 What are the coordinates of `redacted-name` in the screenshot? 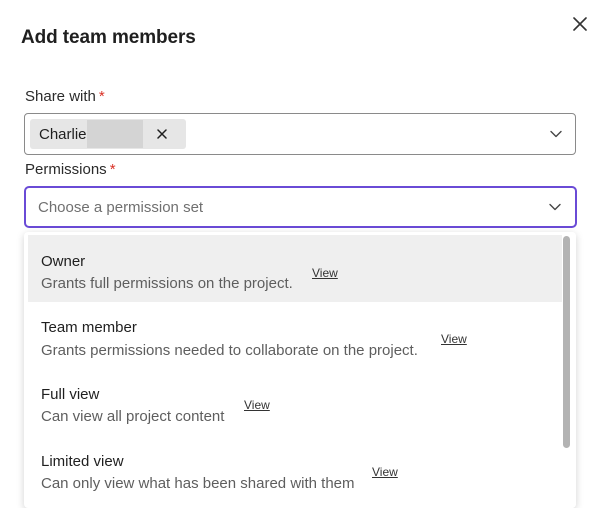 It's located at (115, 134).